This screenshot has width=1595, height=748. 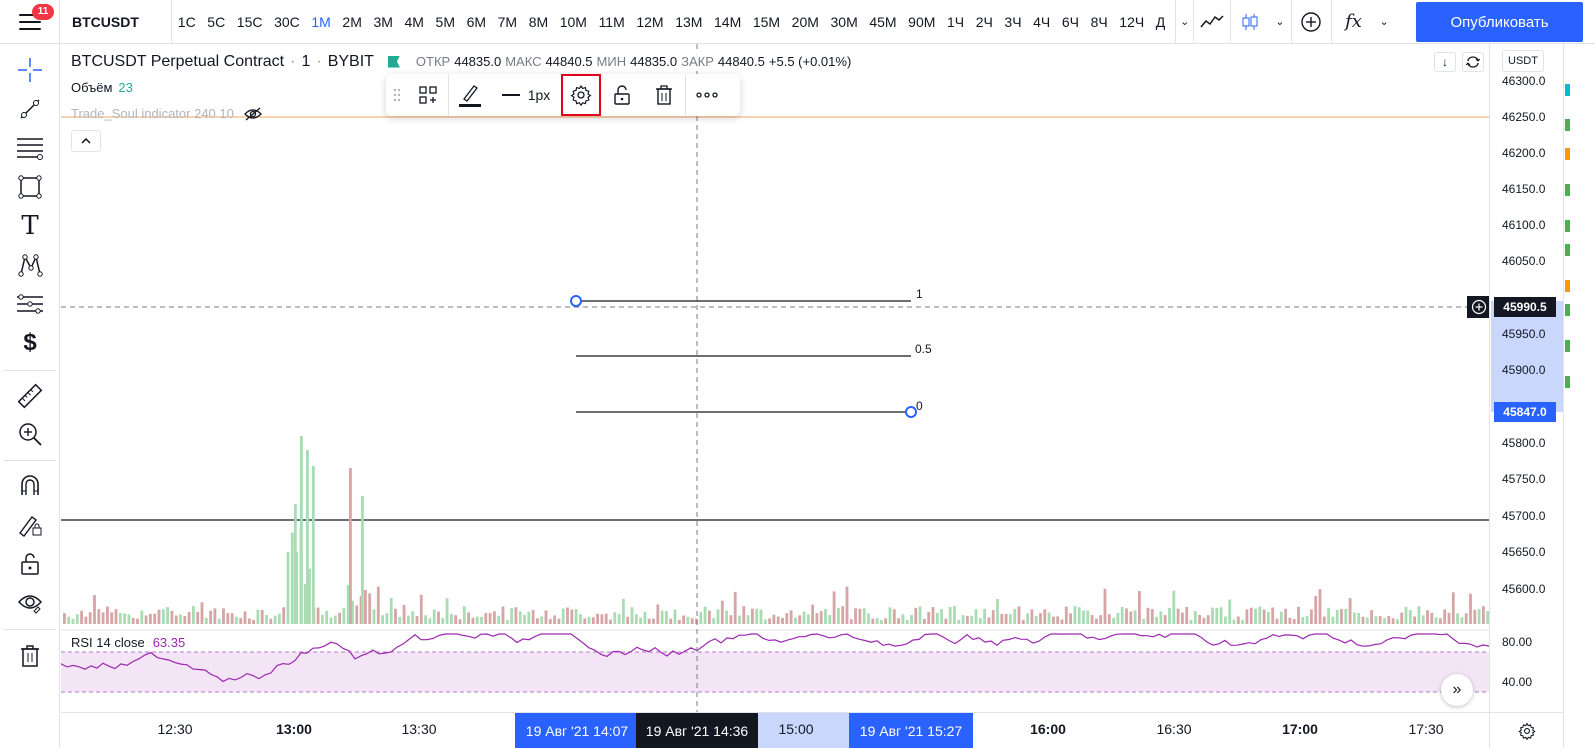 What do you see at coordinates (102, 87) in the screenshot?
I see `volume-legend: Объём 23` at bounding box center [102, 87].